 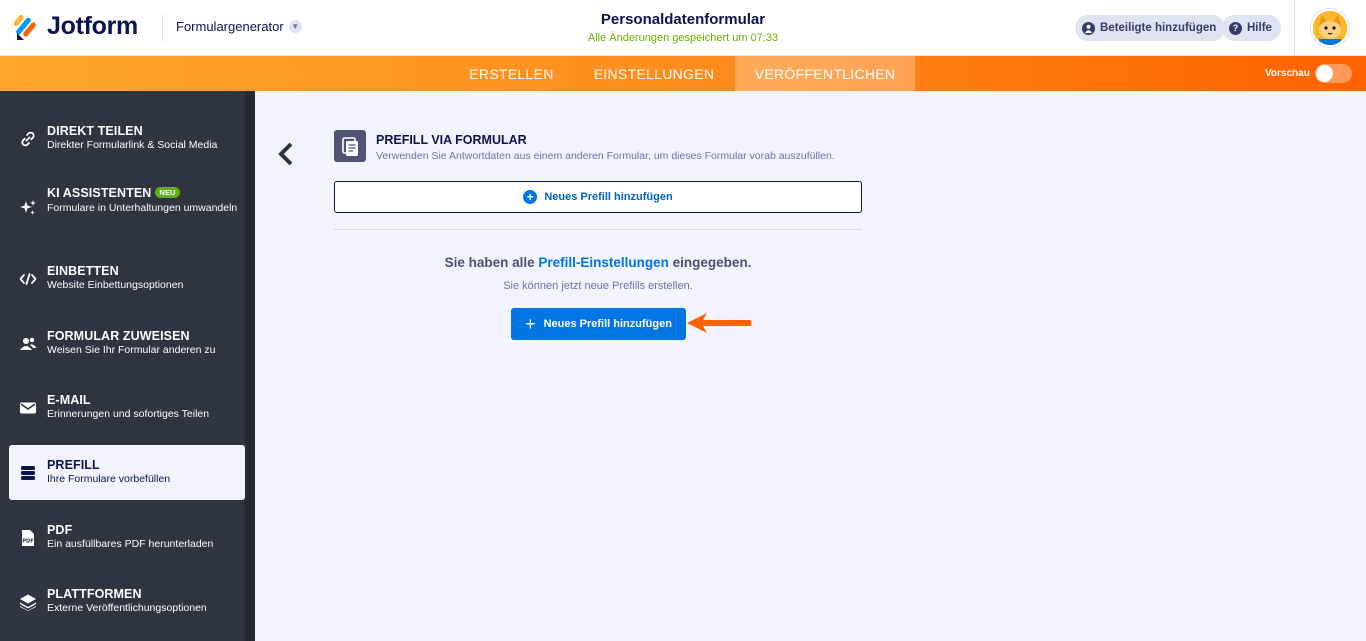 I want to click on back-button, so click(x=286, y=154).